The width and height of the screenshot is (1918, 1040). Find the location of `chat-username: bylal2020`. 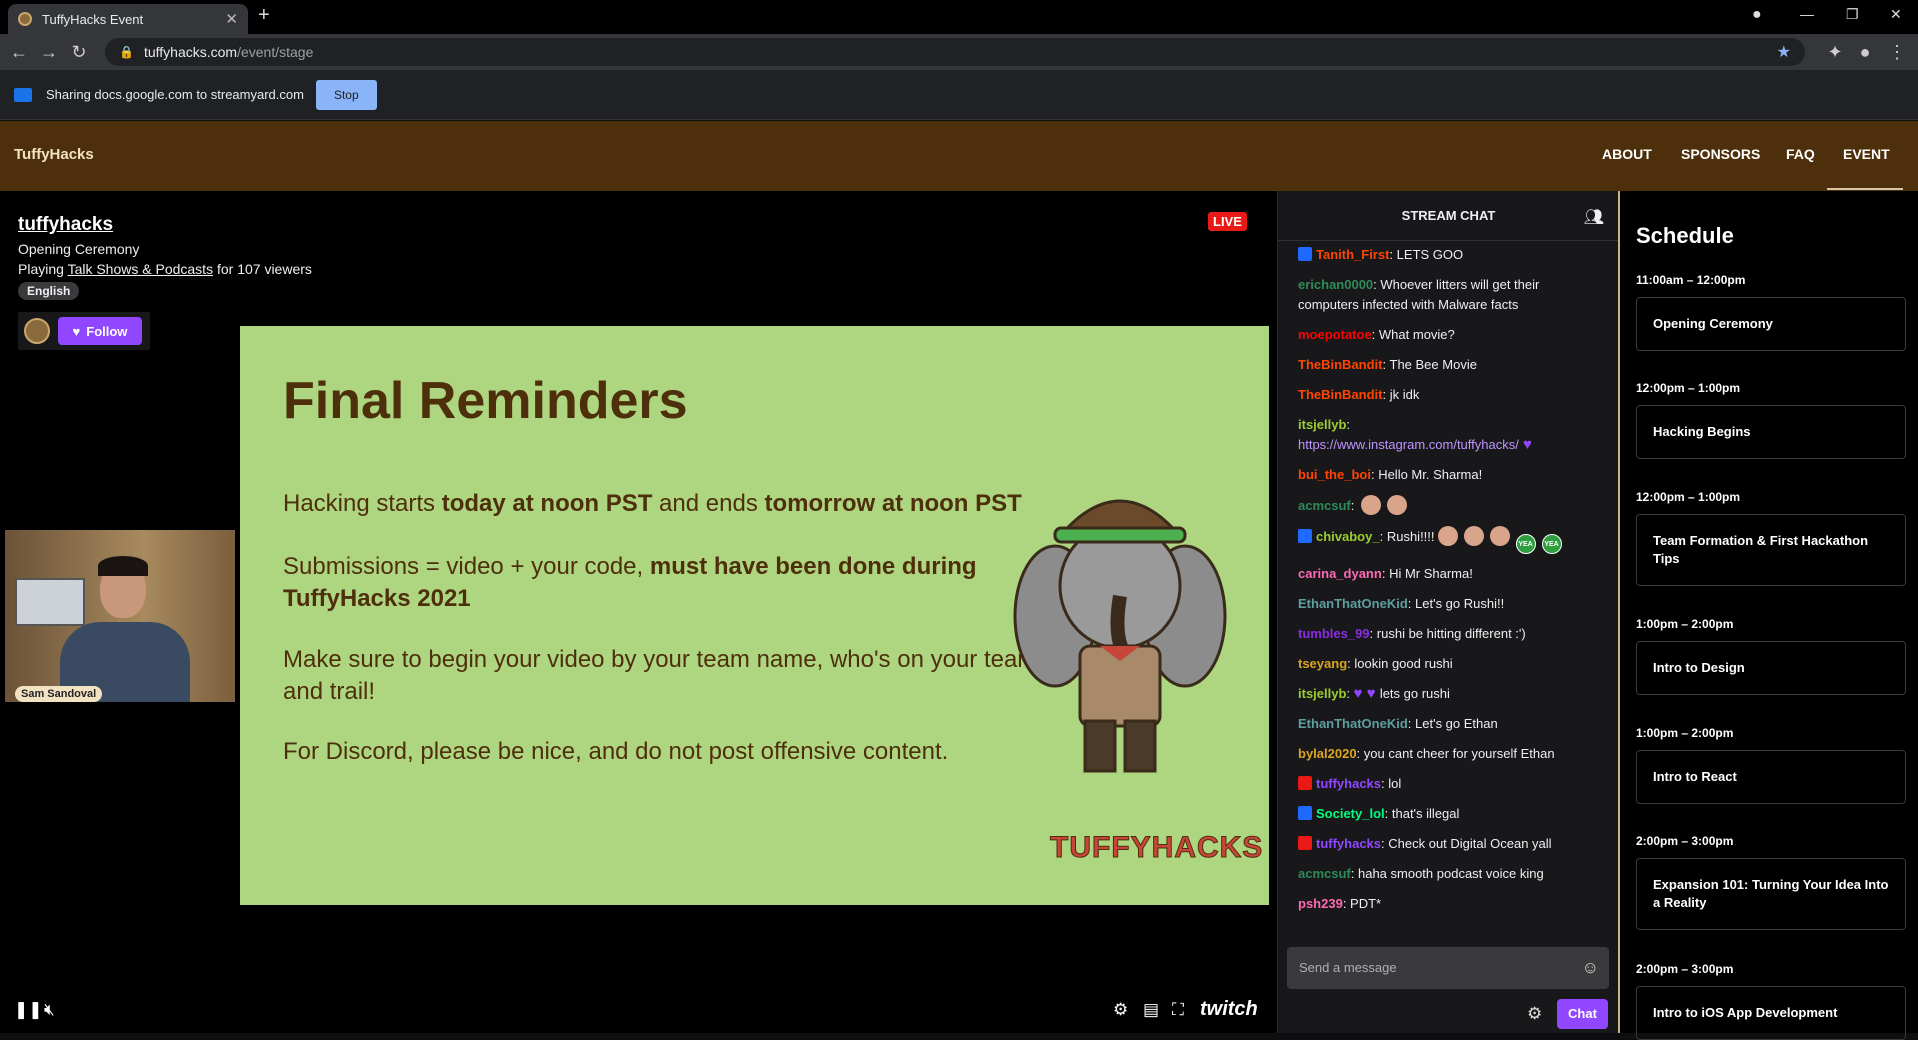

chat-username: bylal2020 is located at coordinates (1327, 753).